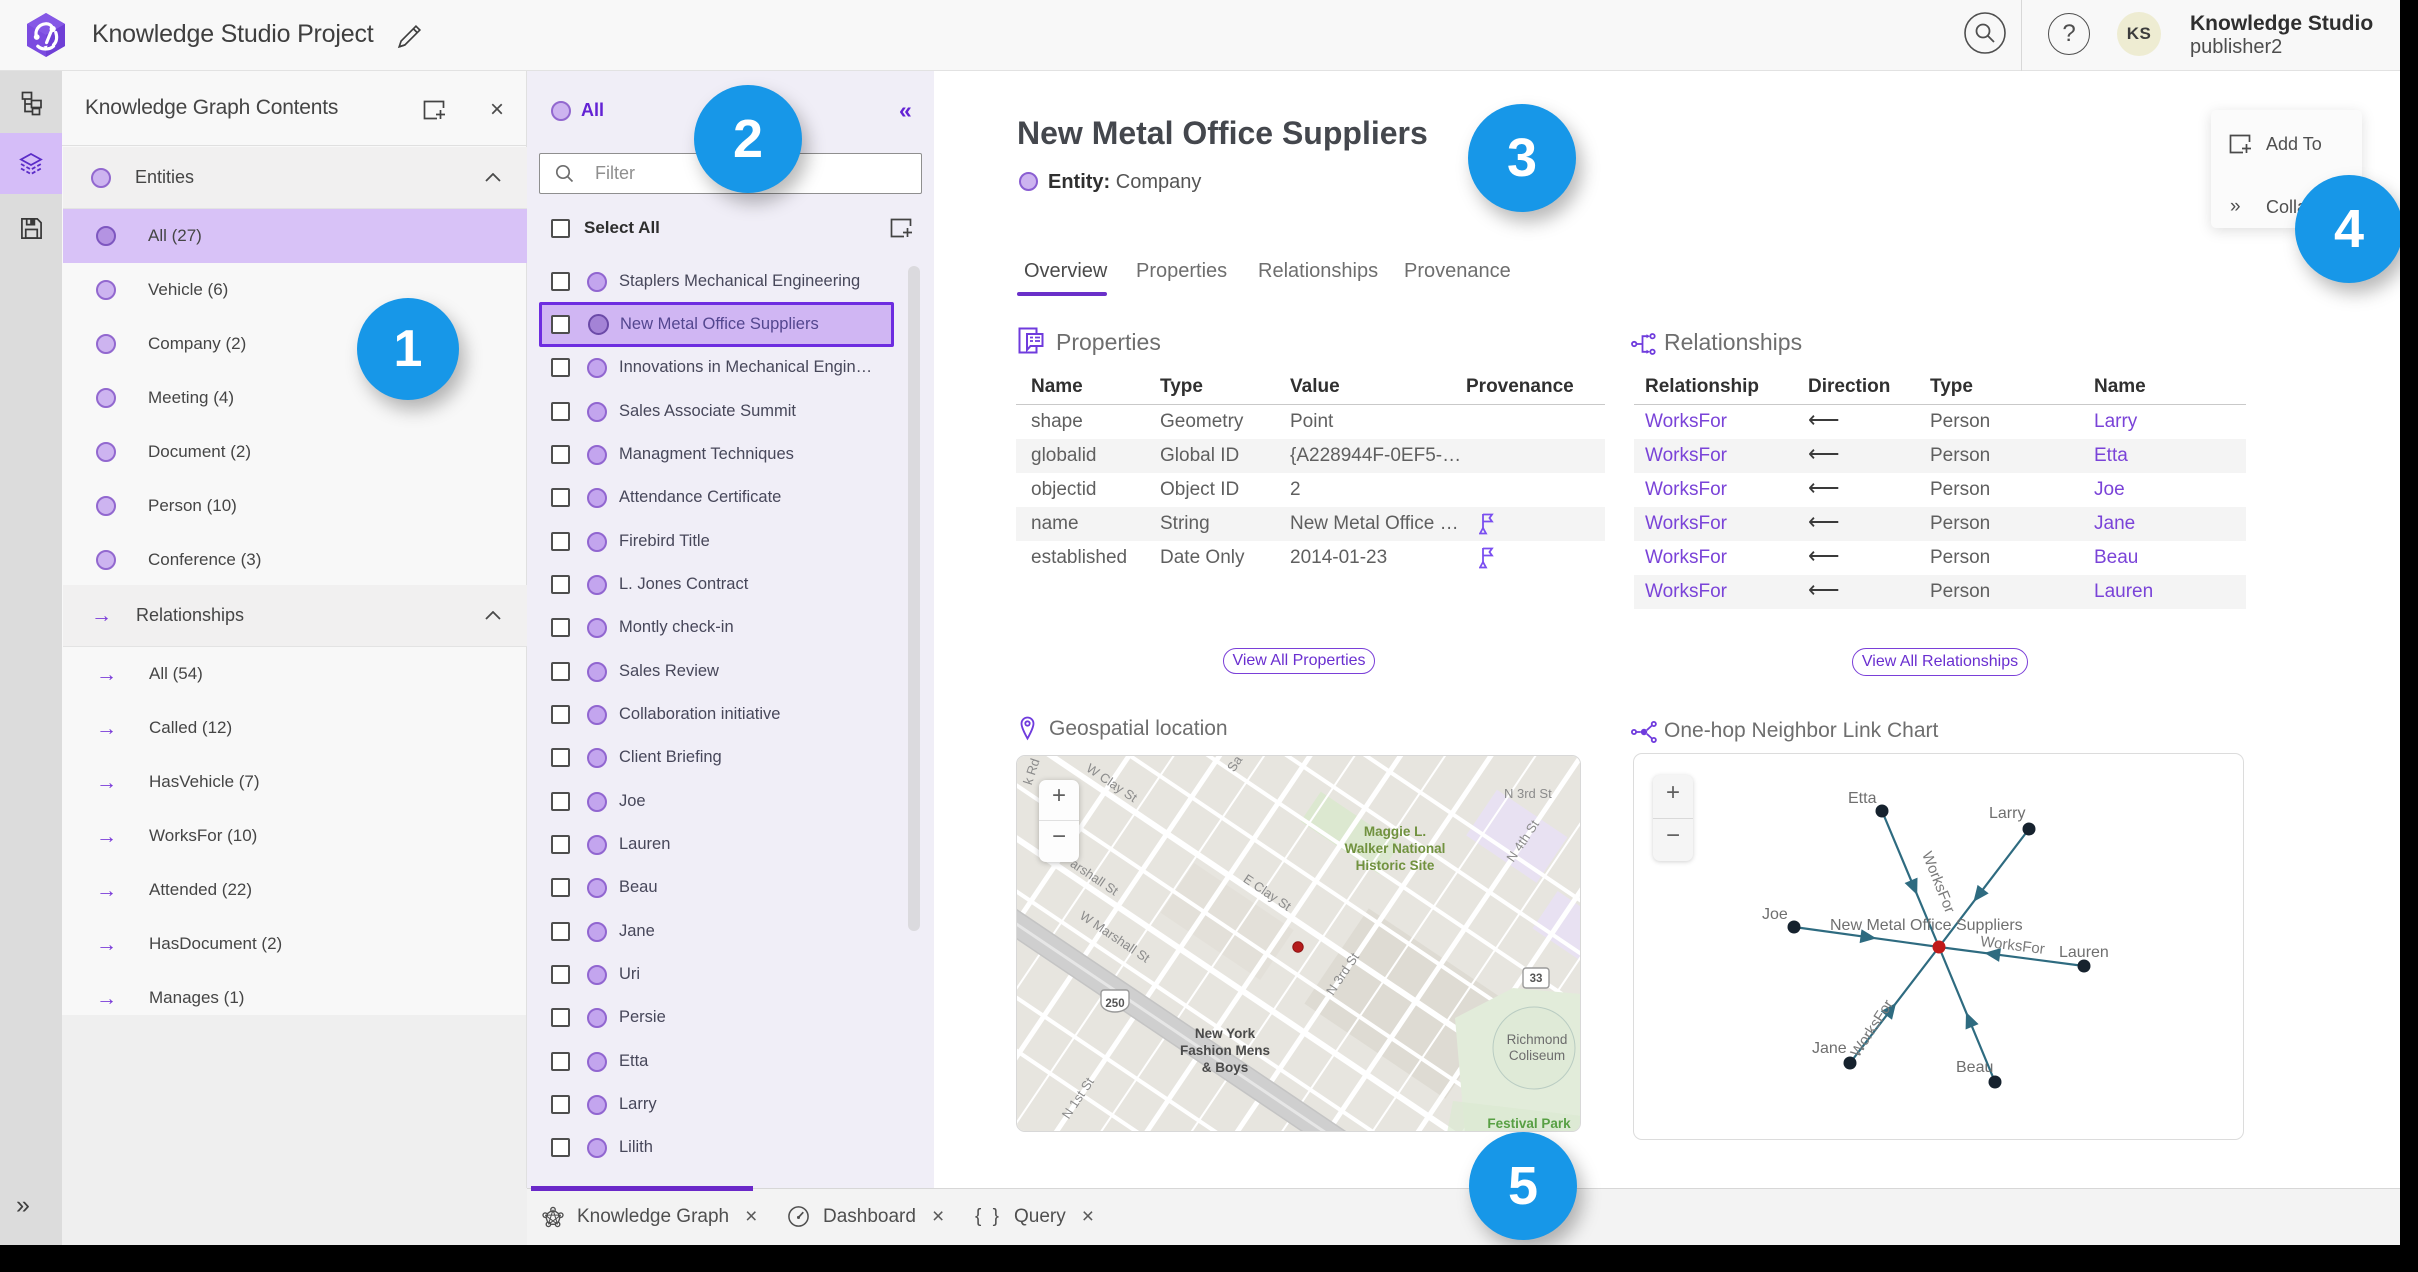 This screenshot has height=1272, width=2418. I want to click on svg-text: Coliseum, so click(1537, 1055).